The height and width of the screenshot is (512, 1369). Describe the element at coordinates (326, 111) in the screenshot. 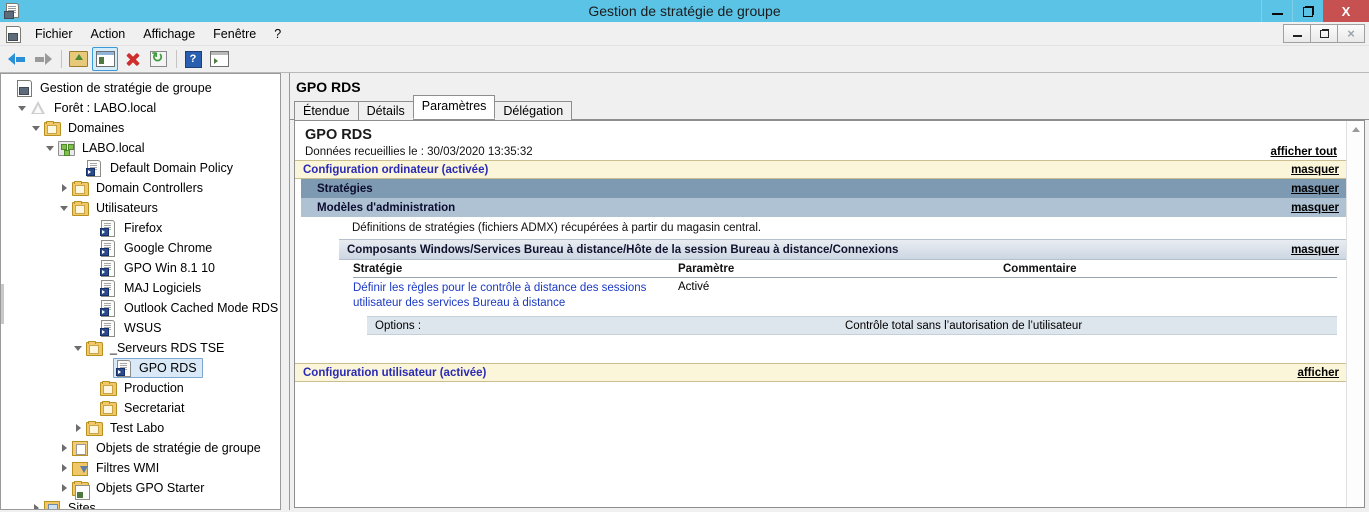

I see `tab-tendue: Étendue` at that location.